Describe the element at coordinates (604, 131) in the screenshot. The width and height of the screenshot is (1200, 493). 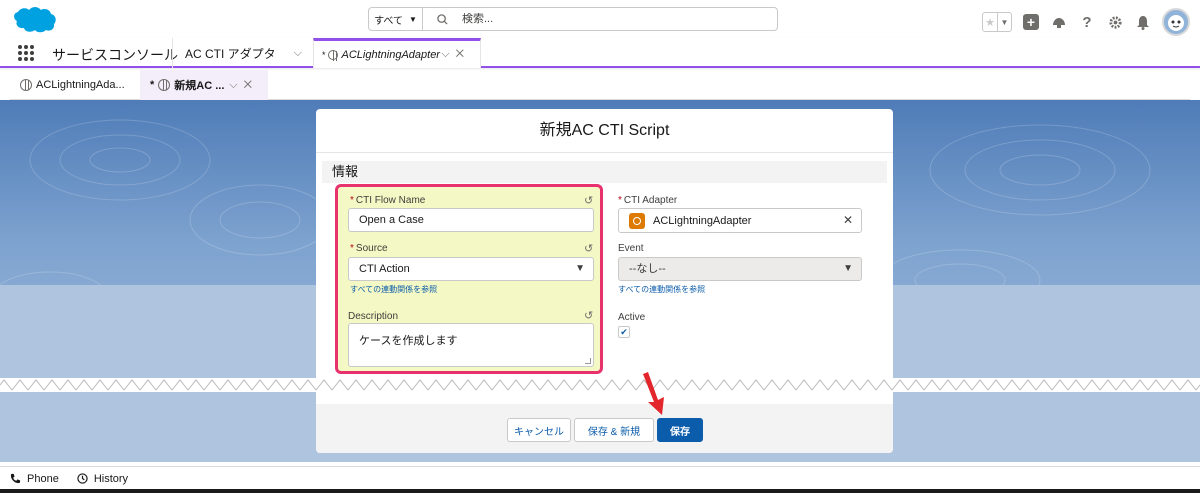
I see `modal-title: 新規AC CTI Script` at that location.